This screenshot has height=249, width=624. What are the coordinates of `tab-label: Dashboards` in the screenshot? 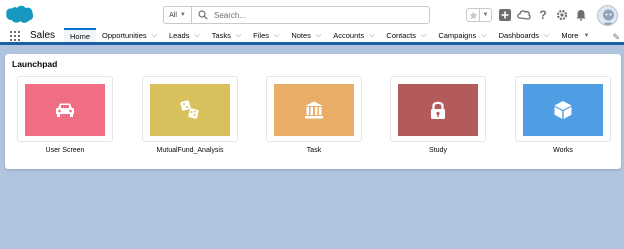 It's located at (519, 35).